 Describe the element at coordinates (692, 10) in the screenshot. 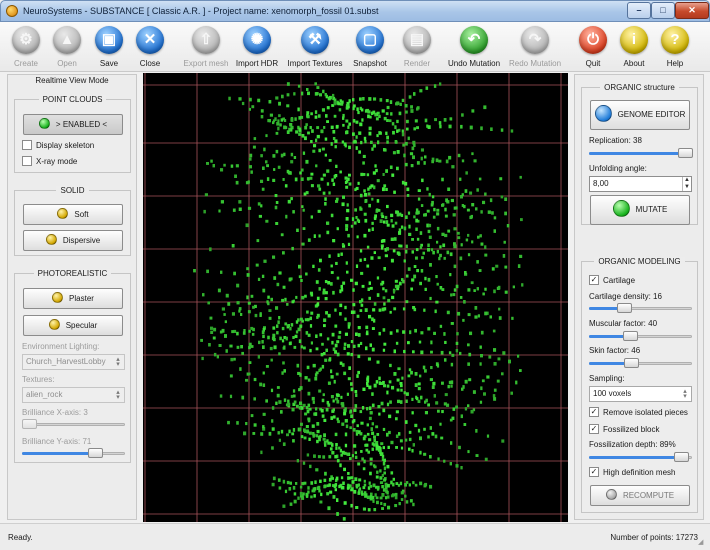

I see `window-close-button: ✕` at that location.